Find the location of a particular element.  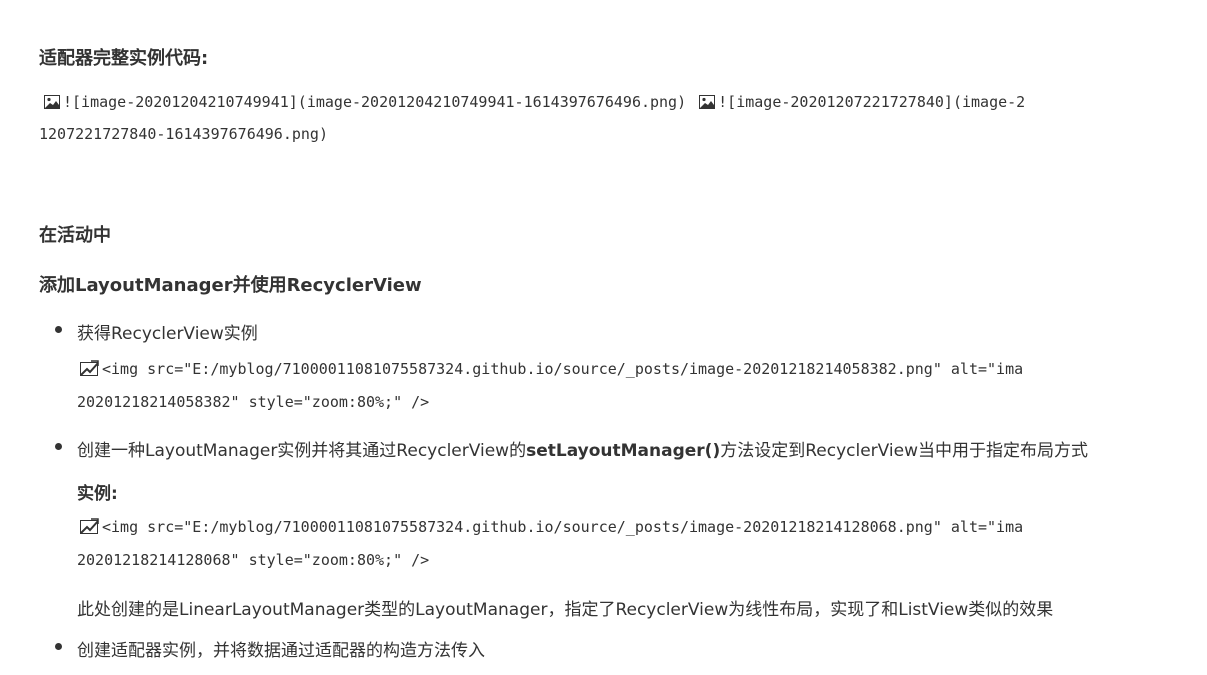

image-markdown-text: 1207221727840-1614397676496.png) is located at coordinates (183, 134).